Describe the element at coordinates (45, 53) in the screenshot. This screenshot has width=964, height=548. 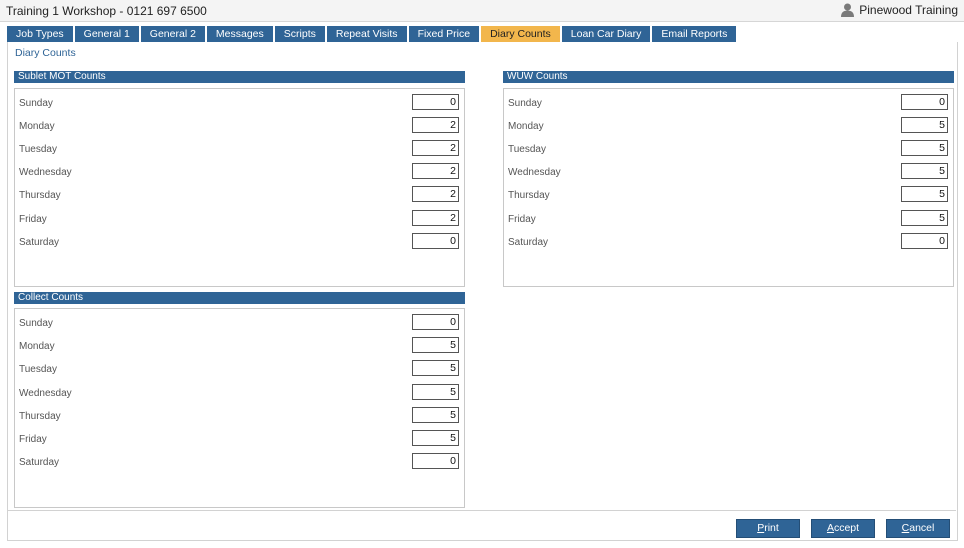
I see `section-title: Diary Counts` at that location.